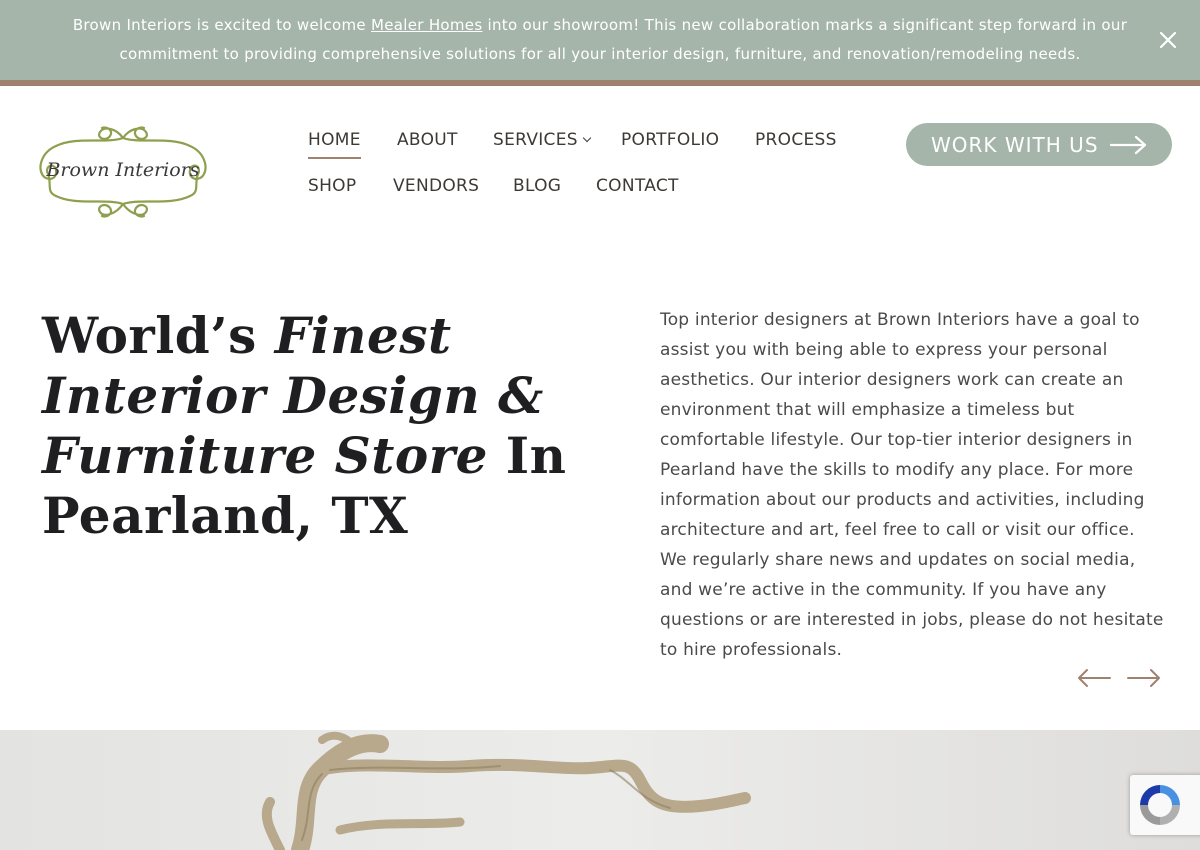  Describe the element at coordinates (637, 186) in the screenshot. I see `nav-item-contact: CONTACT` at that location.